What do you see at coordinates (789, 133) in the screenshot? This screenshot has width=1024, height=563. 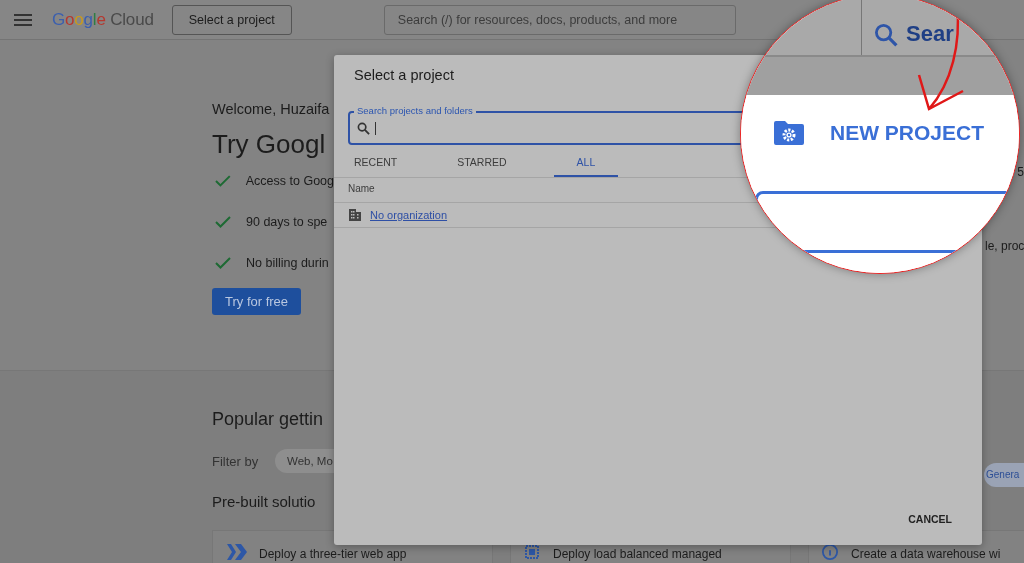 I see `folder-gear-icon` at bounding box center [789, 133].